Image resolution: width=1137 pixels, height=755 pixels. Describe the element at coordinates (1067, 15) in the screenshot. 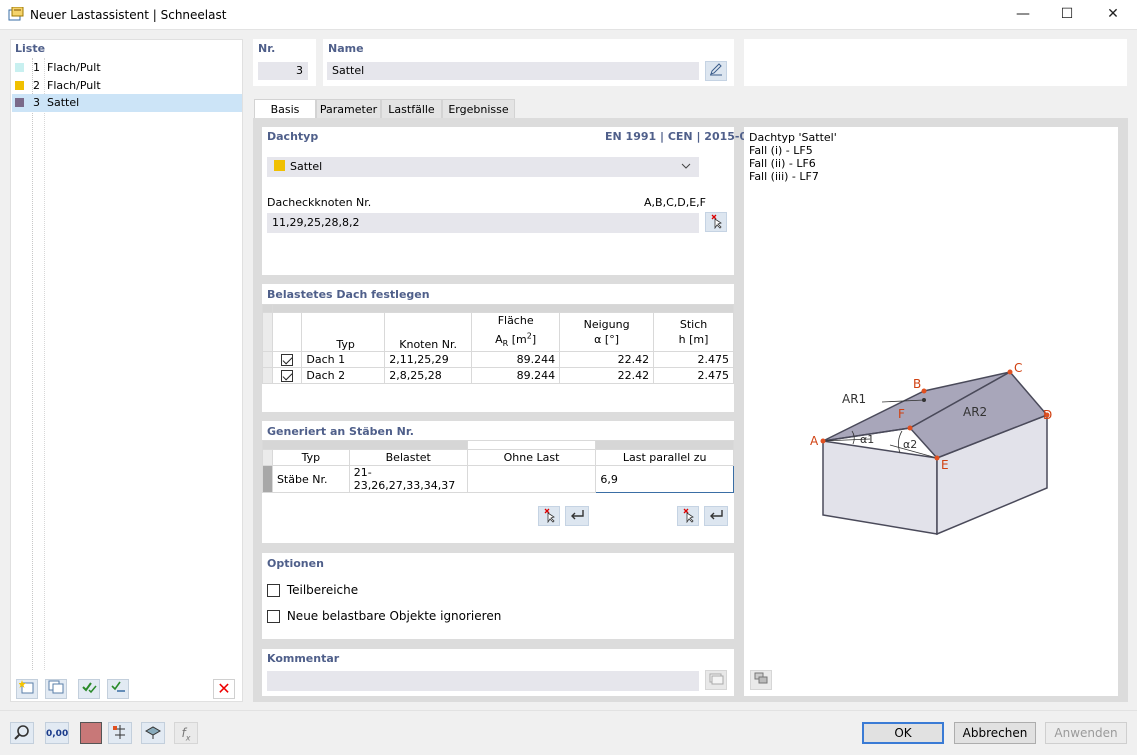

I see `maximize-button: ☐` at that location.